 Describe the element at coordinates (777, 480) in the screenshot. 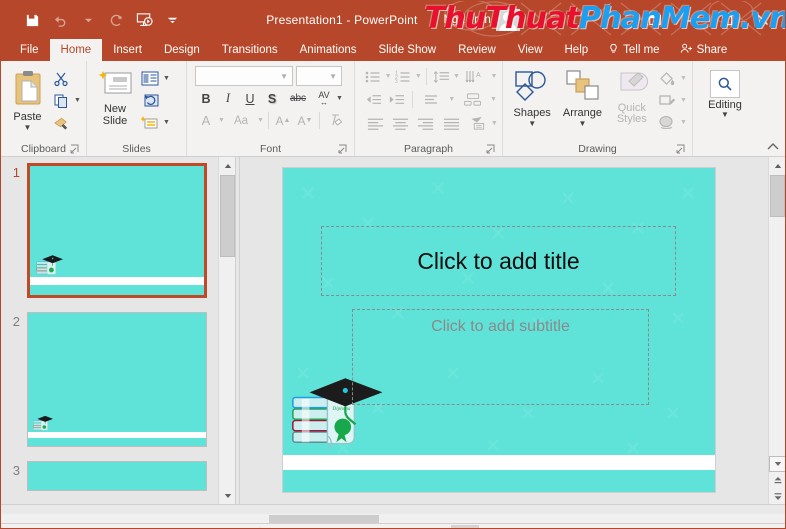

I see `previous-slide-icon` at that location.